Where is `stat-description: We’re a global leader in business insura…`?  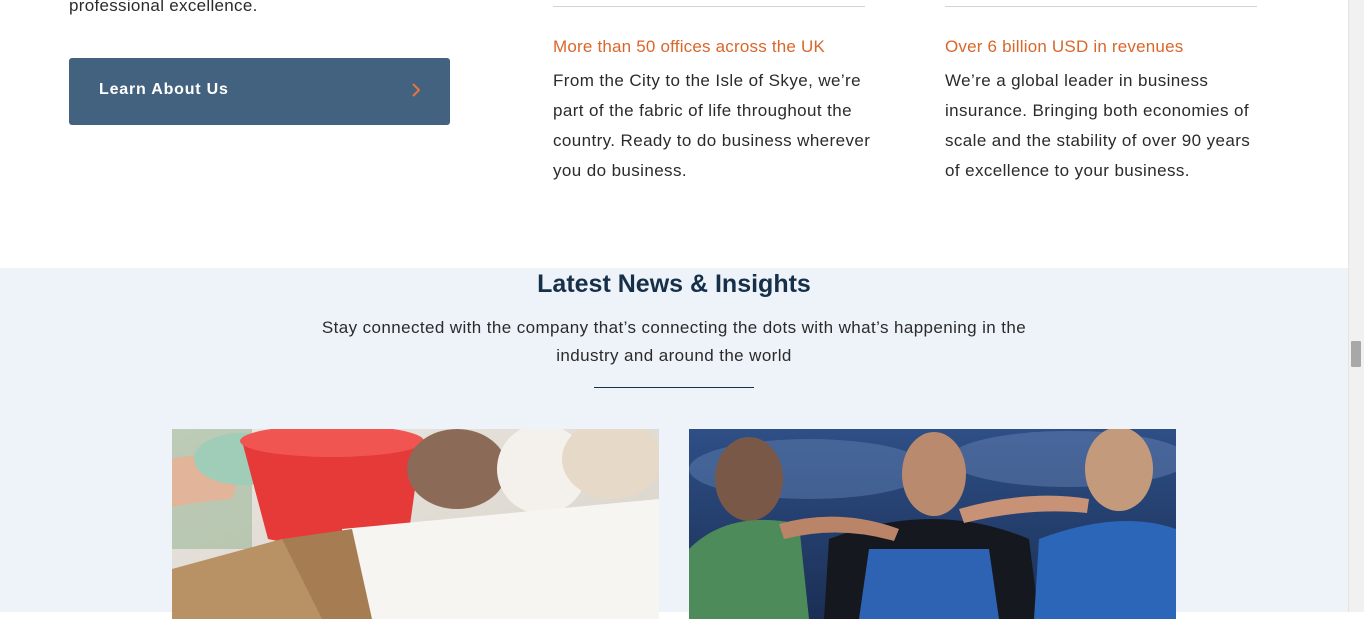
stat-description: We’re a global leader in business insura… is located at coordinates (1098, 125).